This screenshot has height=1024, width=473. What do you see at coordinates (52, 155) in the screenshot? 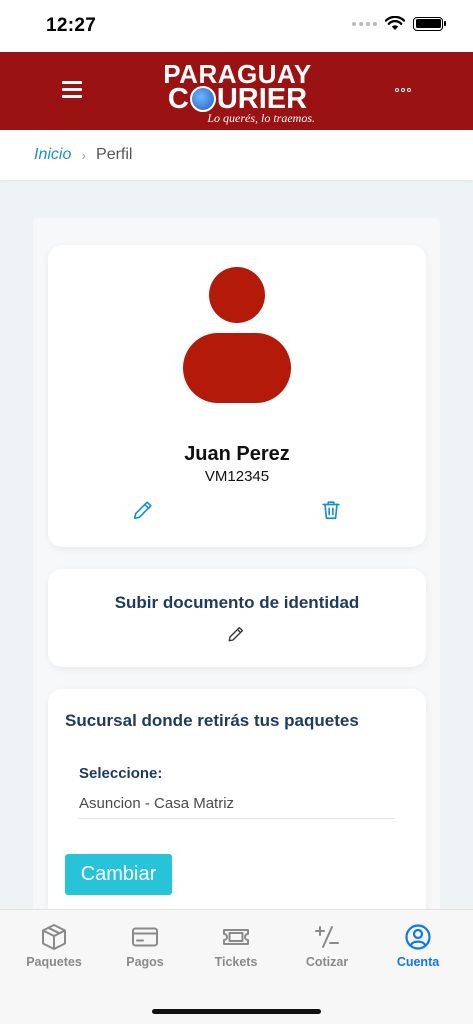
I see `breadcrumb-home-link: Inicio` at bounding box center [52, 155].